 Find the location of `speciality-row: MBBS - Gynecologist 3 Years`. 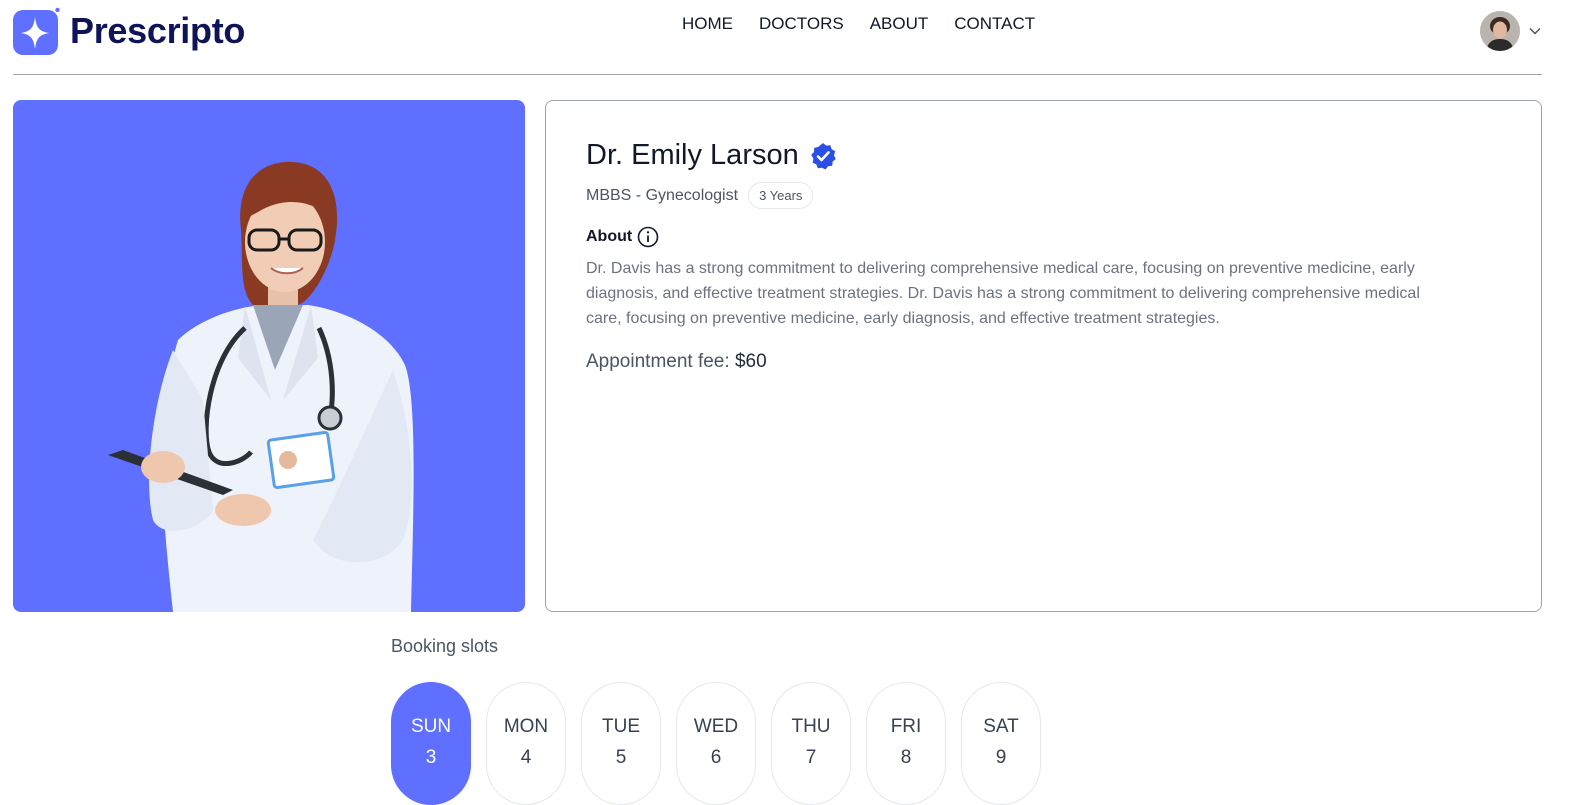

speciality-row: MBBS - Gynecologist 3 Years is located at coordinates (1043, 195).